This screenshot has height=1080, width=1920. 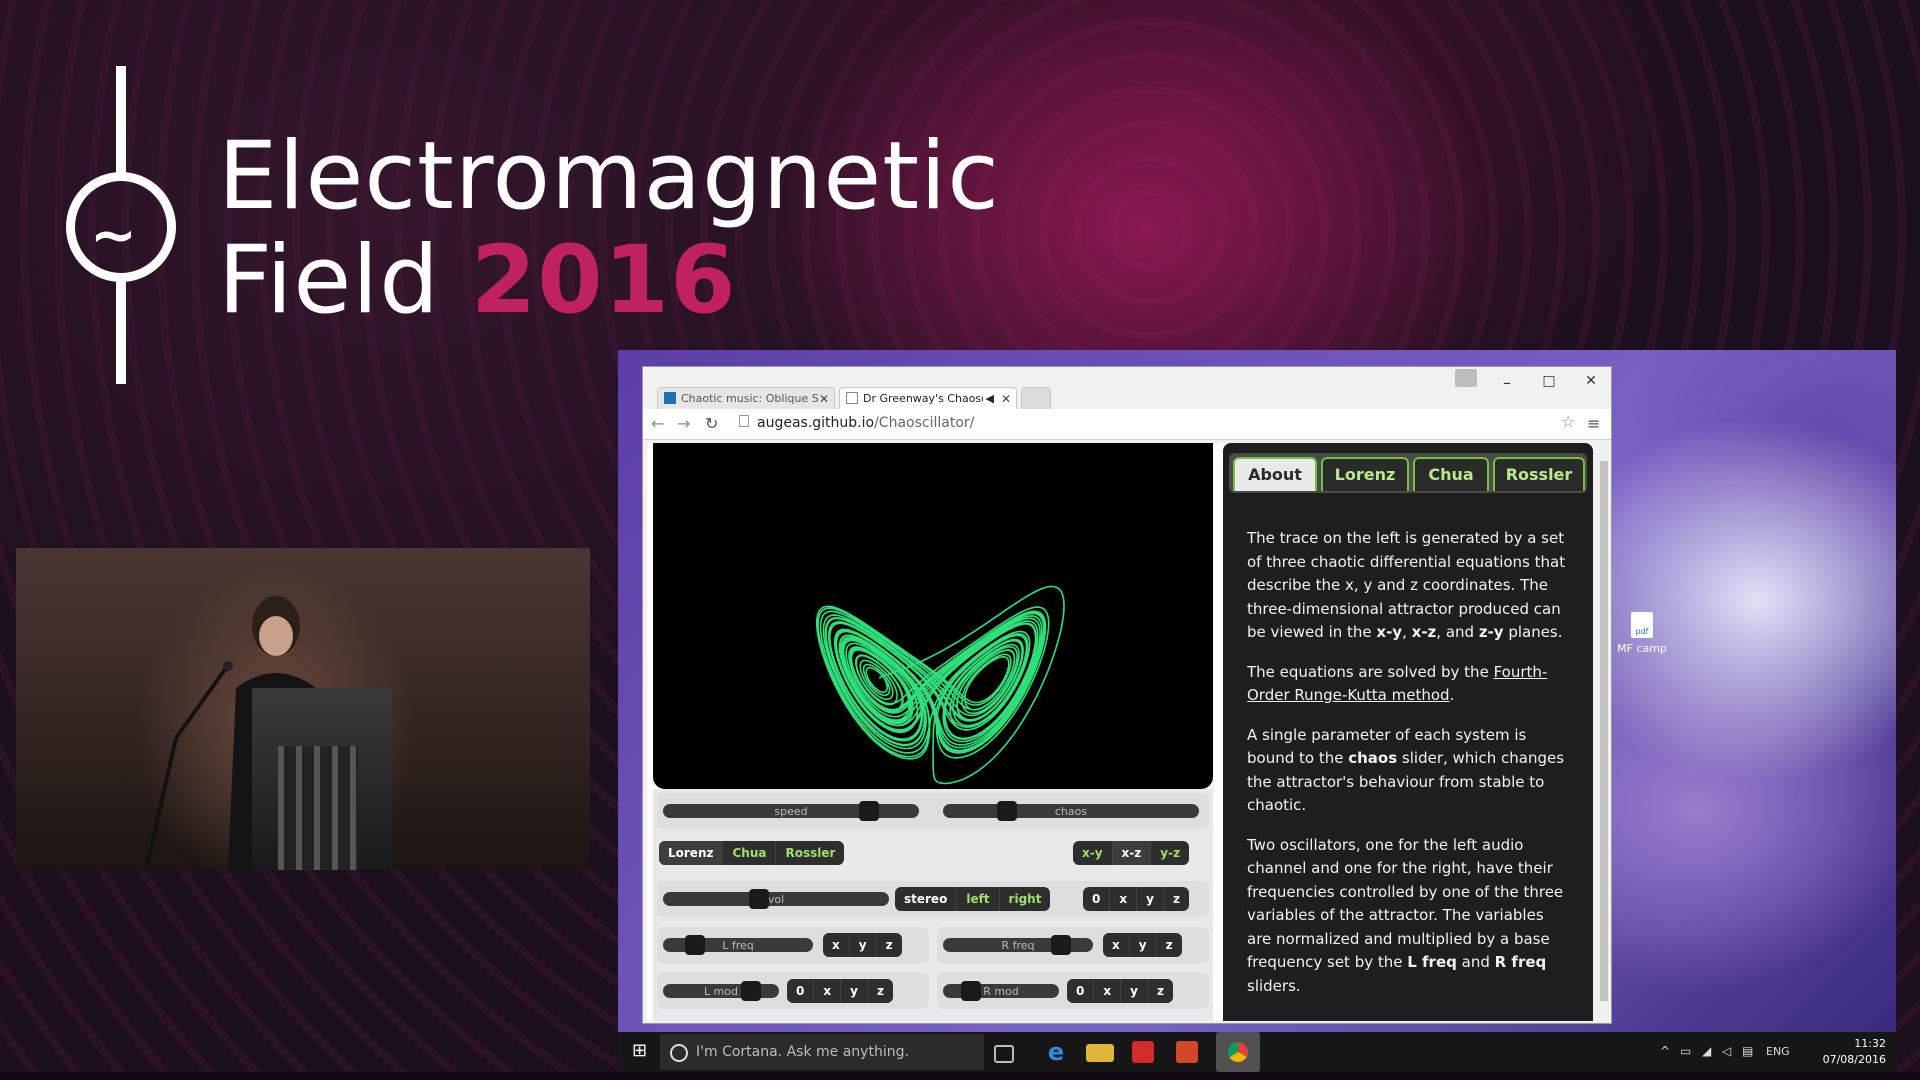 I want to click on rmod-knob, so click(x=971, y=991).